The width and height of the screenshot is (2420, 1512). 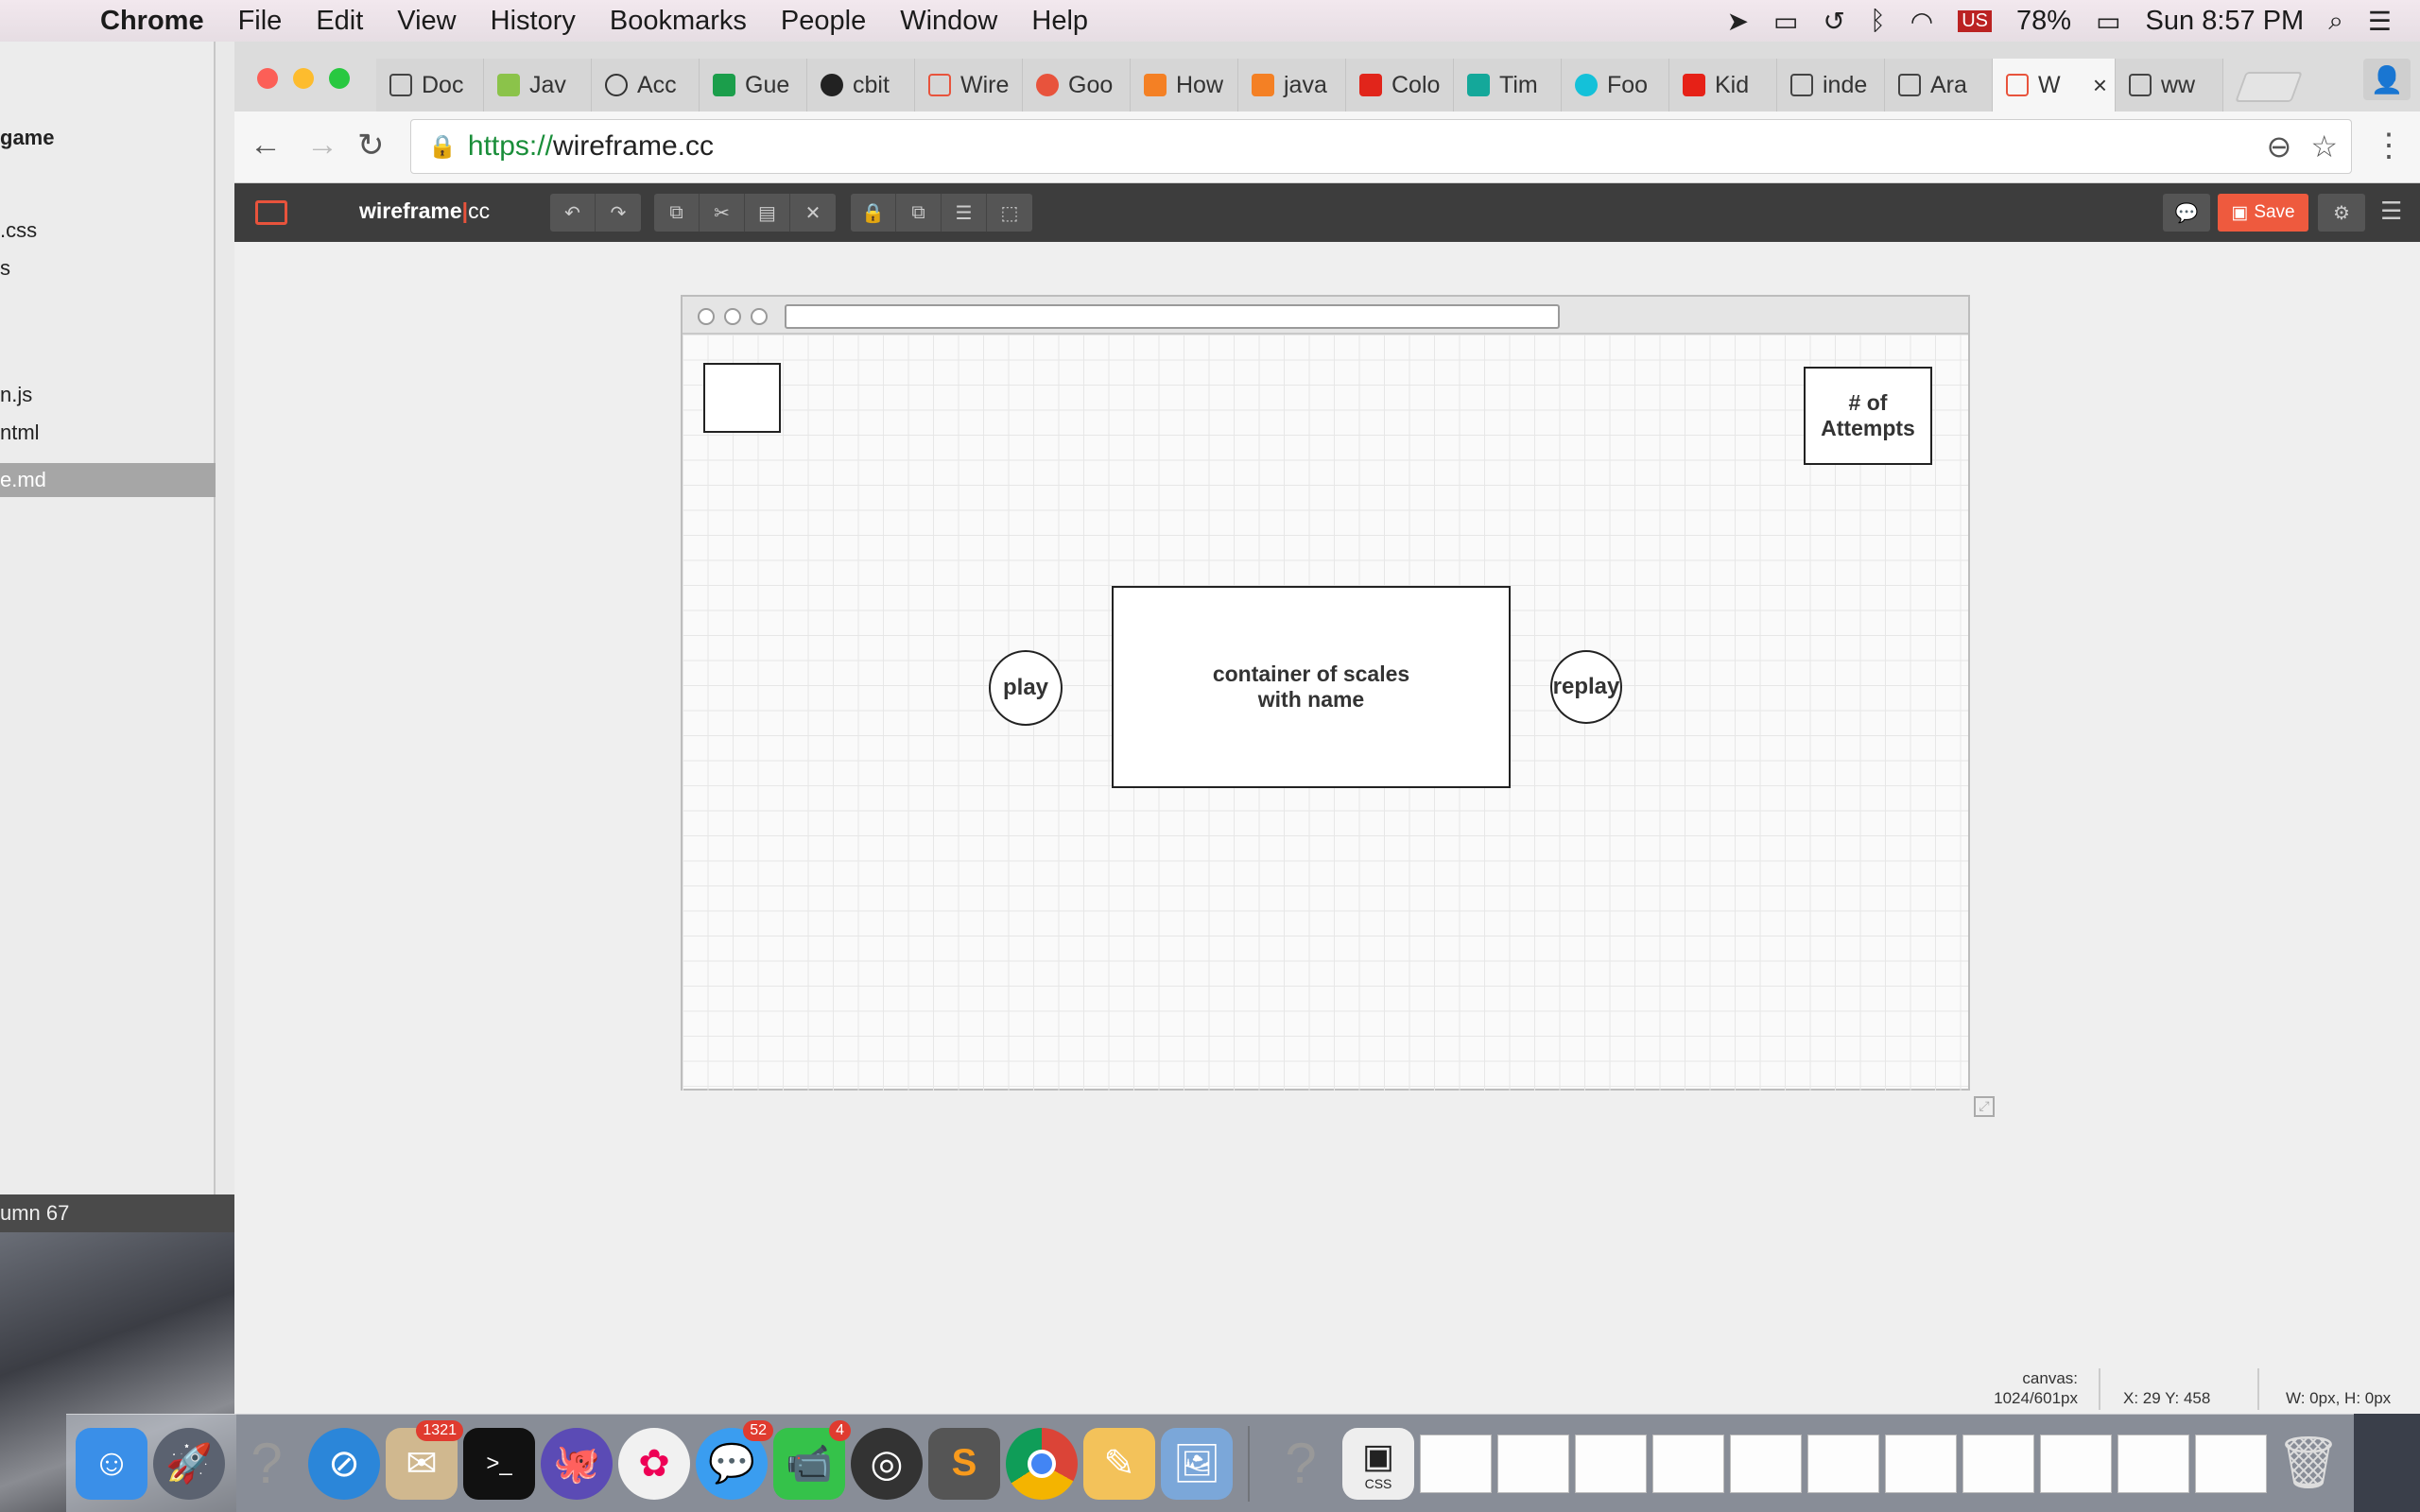 I want to click on messages-icon: 💬 52, so click(x=735, y=1459).